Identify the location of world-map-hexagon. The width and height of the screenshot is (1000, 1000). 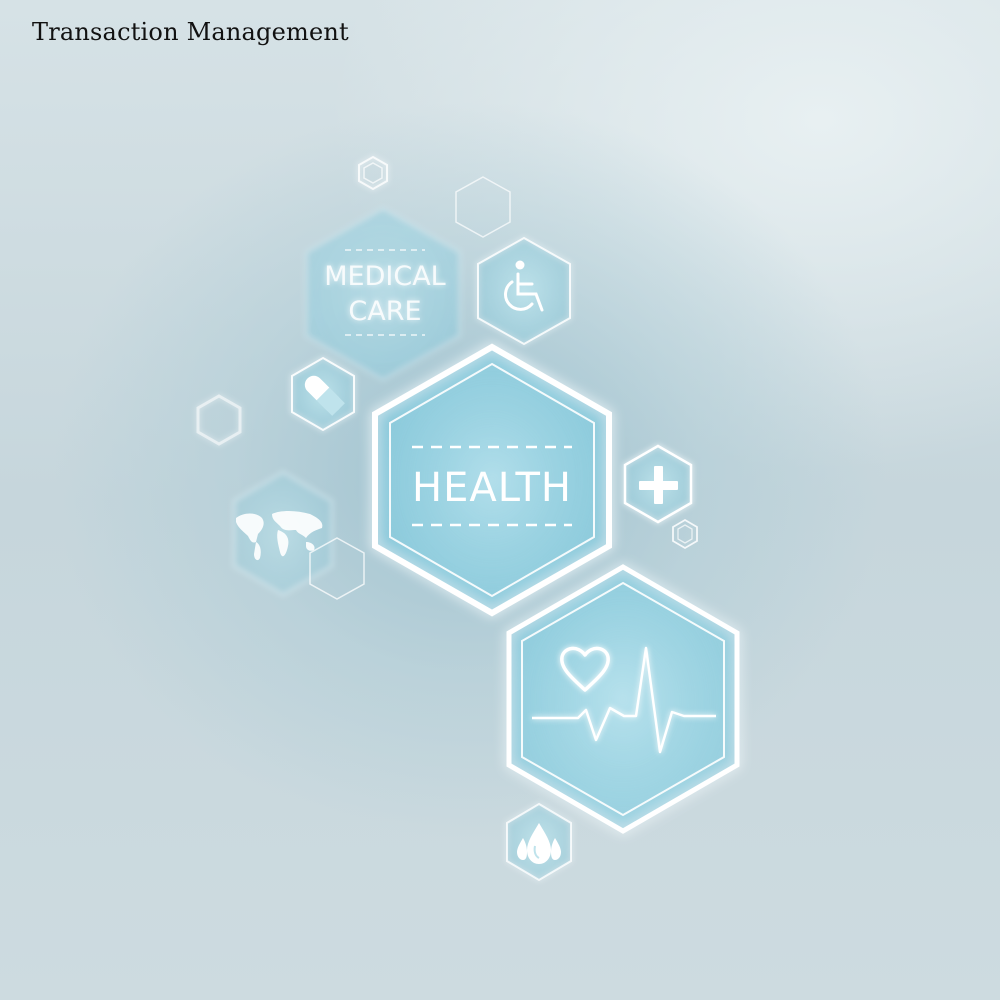
(283, 533).